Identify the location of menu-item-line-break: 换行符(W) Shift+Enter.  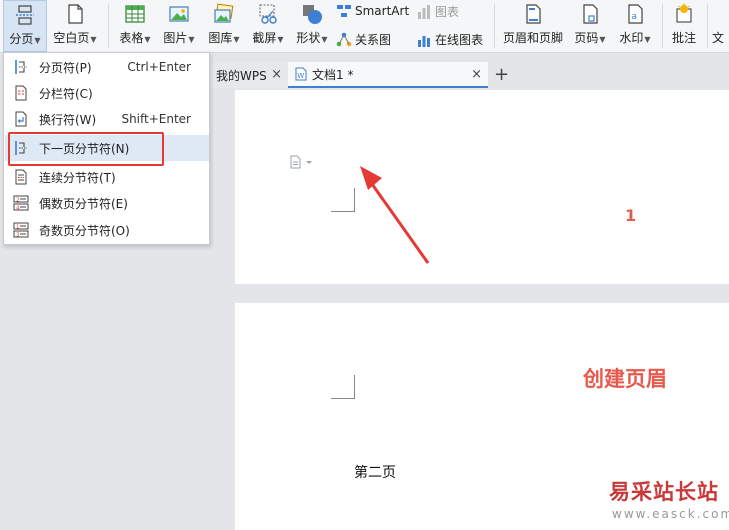
(107, 119).